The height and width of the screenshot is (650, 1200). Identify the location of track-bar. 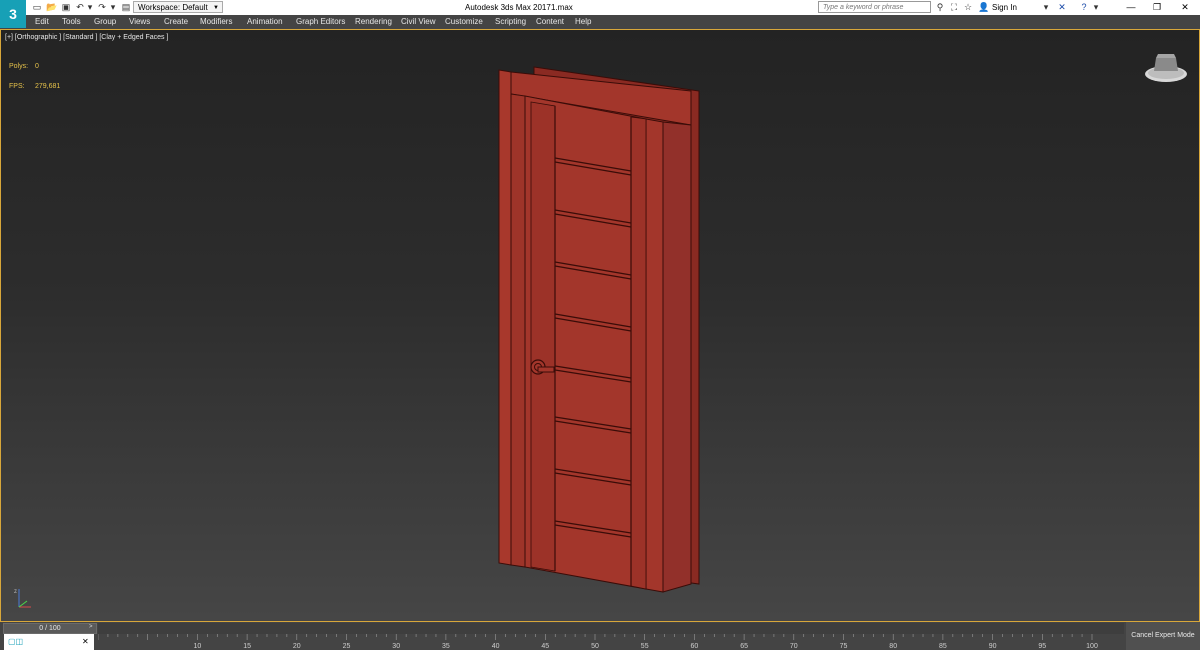
(611, 628).